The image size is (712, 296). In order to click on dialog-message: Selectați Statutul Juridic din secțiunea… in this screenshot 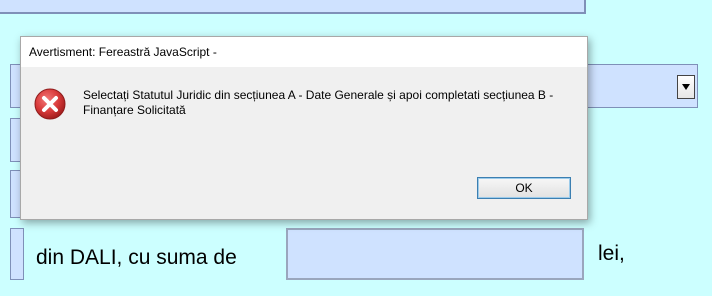, I will do `click(318, 102)`.